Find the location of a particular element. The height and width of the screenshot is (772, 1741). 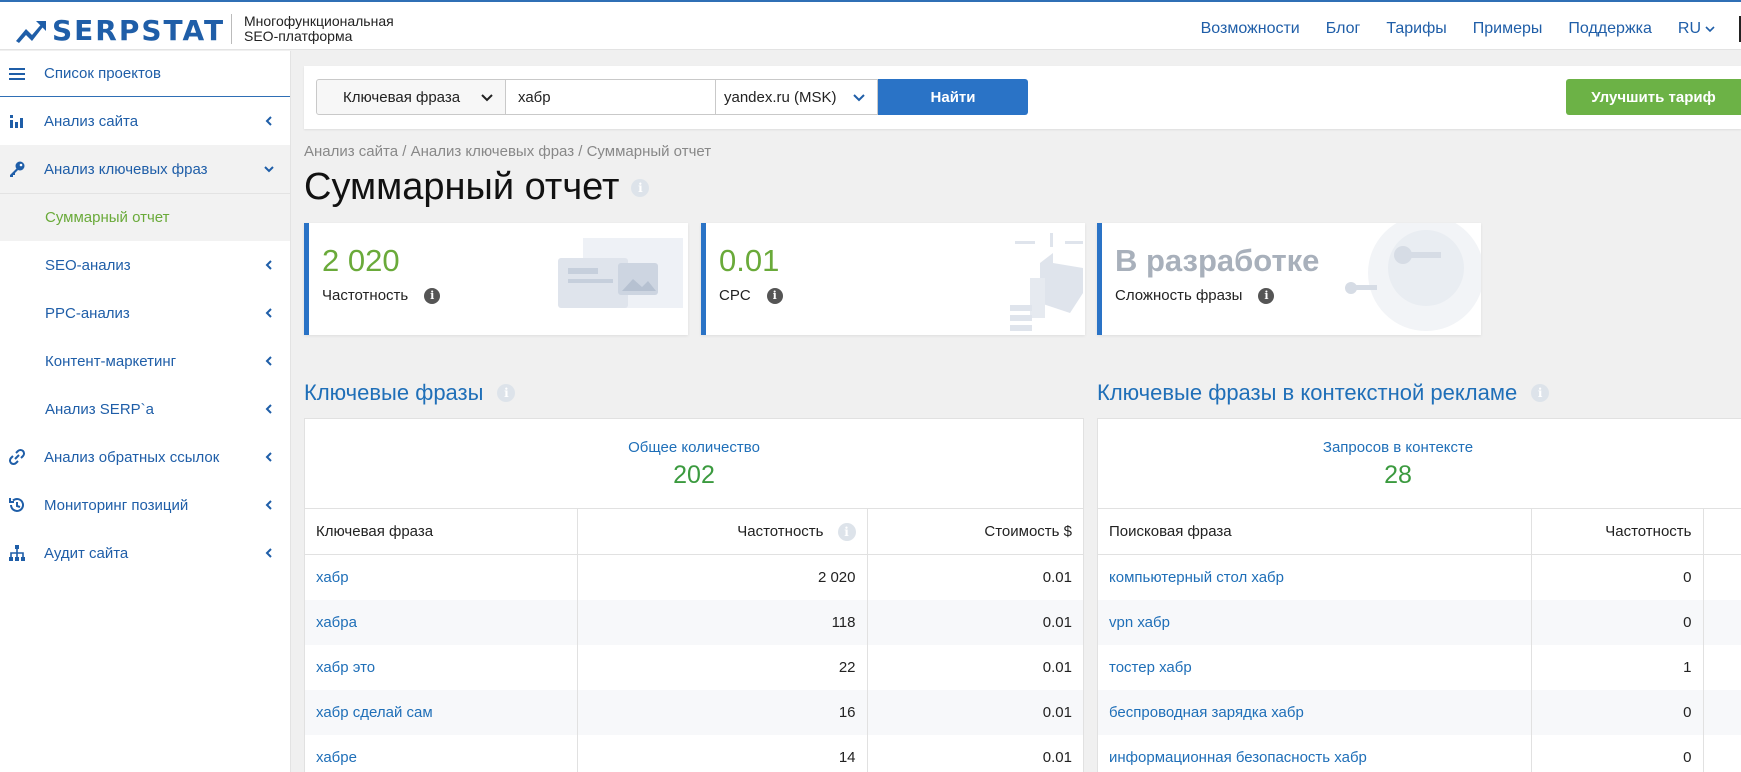

sidebar-subitem-label: Контент-маркетинг is located at coordinates (111, 361).